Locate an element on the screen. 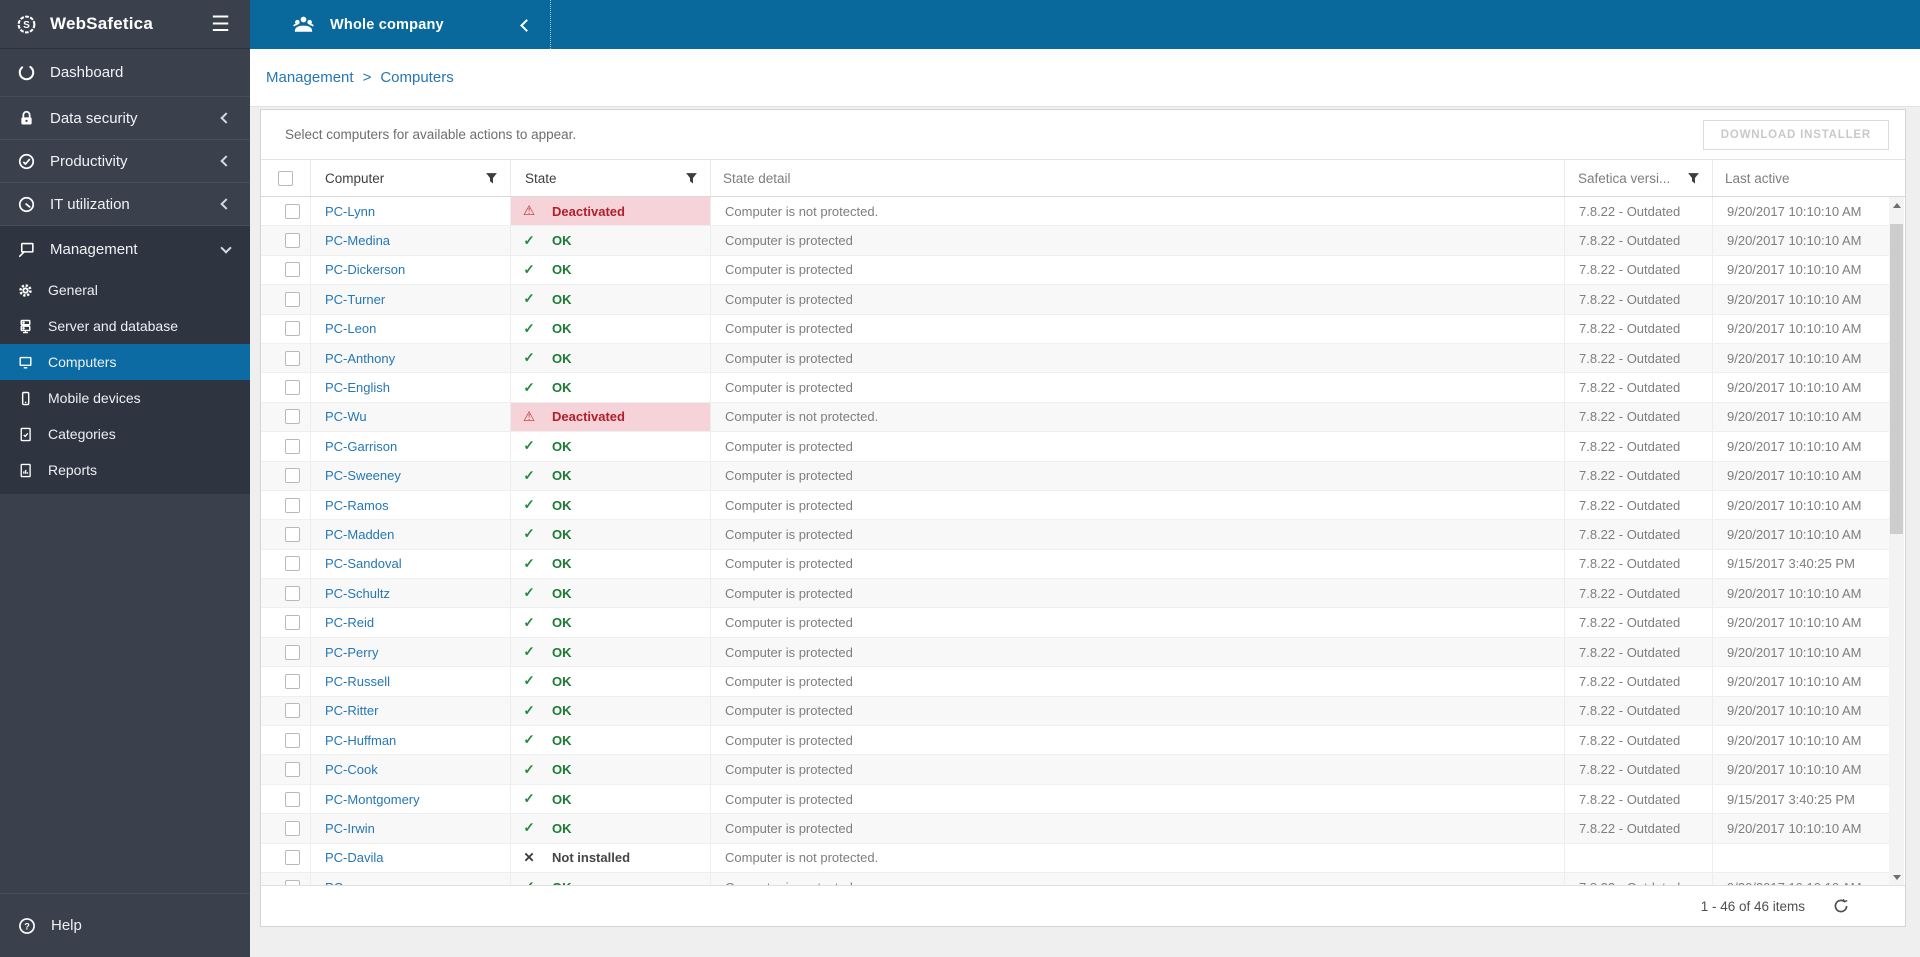 Image resolution: width=1920 pixels, height=957 pixels. sidebar-item-it-utilization: IT utilization is located at coordinates (125, 203).